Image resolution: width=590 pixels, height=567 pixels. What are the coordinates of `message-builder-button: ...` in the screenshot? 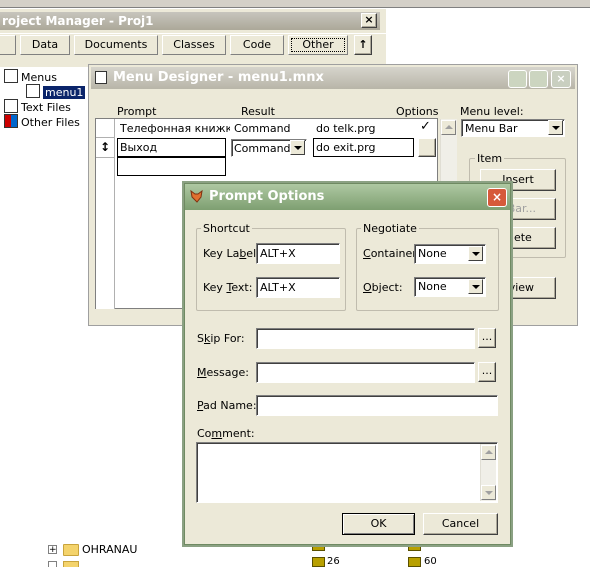 It's located at (487, 372).